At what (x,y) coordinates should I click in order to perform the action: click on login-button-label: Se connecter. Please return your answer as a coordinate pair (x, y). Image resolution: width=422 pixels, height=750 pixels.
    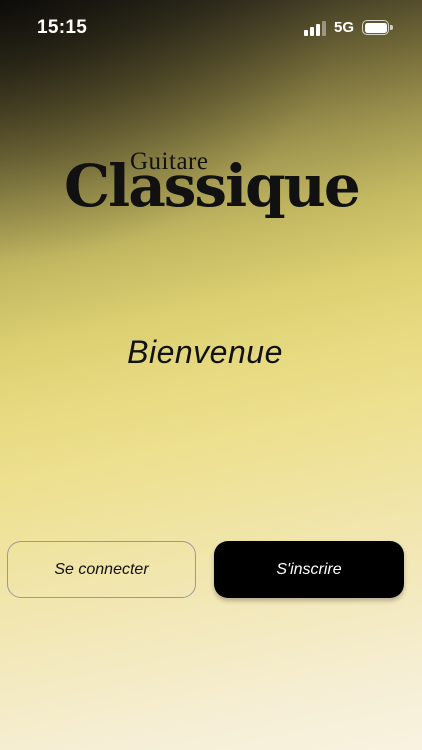
    Looking at the image, I should click on (101, 569).